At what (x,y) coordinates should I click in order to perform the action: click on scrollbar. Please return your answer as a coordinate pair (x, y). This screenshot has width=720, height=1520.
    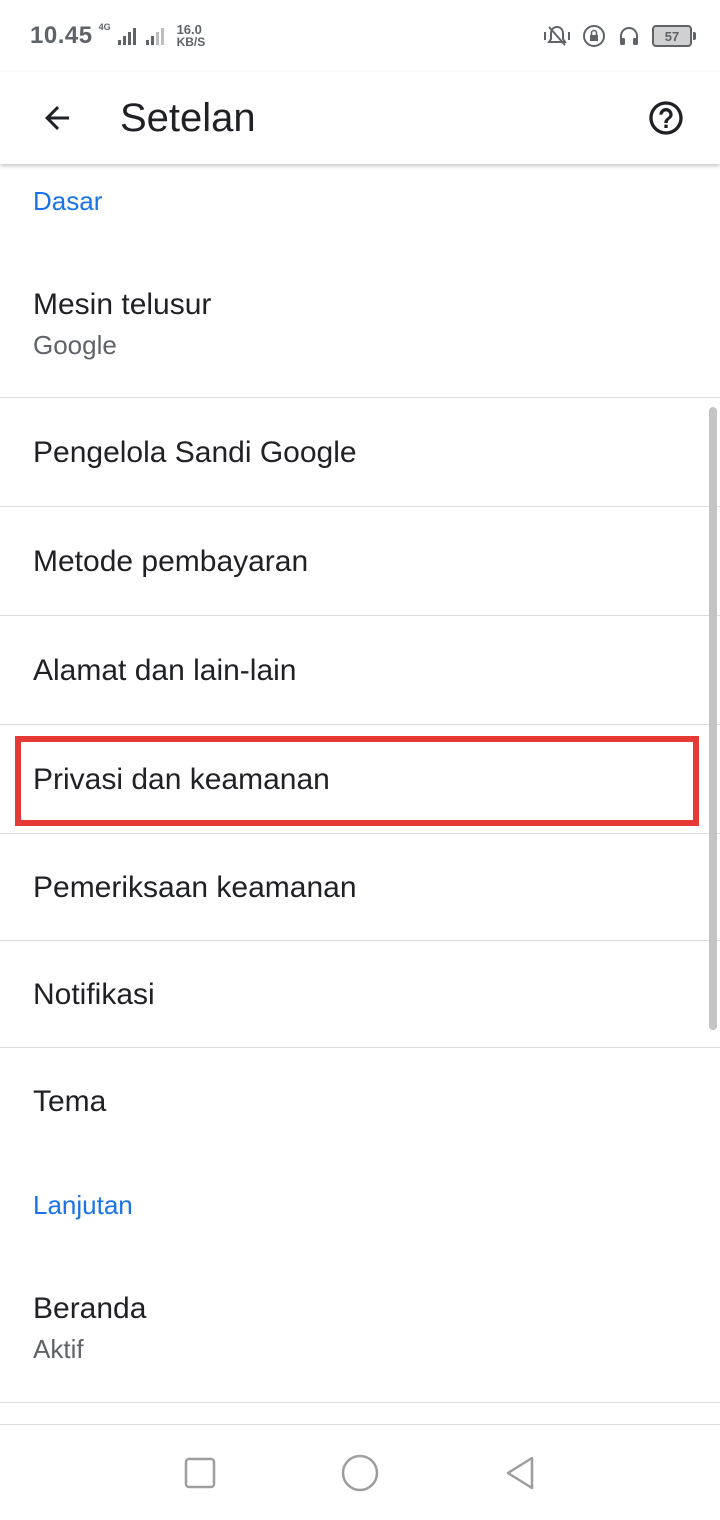
    Looking at the image, I should click on (713, 718).